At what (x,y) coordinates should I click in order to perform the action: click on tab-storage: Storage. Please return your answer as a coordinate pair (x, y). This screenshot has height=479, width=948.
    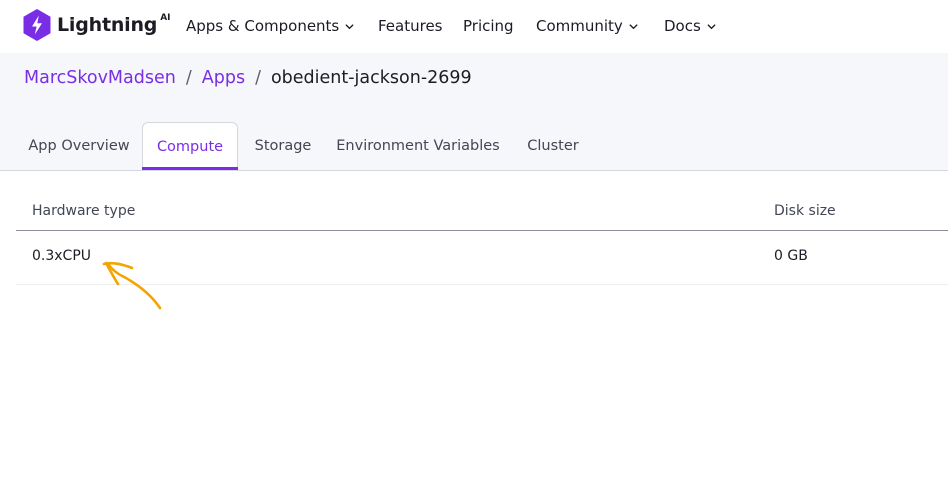
    Looking at the image, I should click on (283, 146).